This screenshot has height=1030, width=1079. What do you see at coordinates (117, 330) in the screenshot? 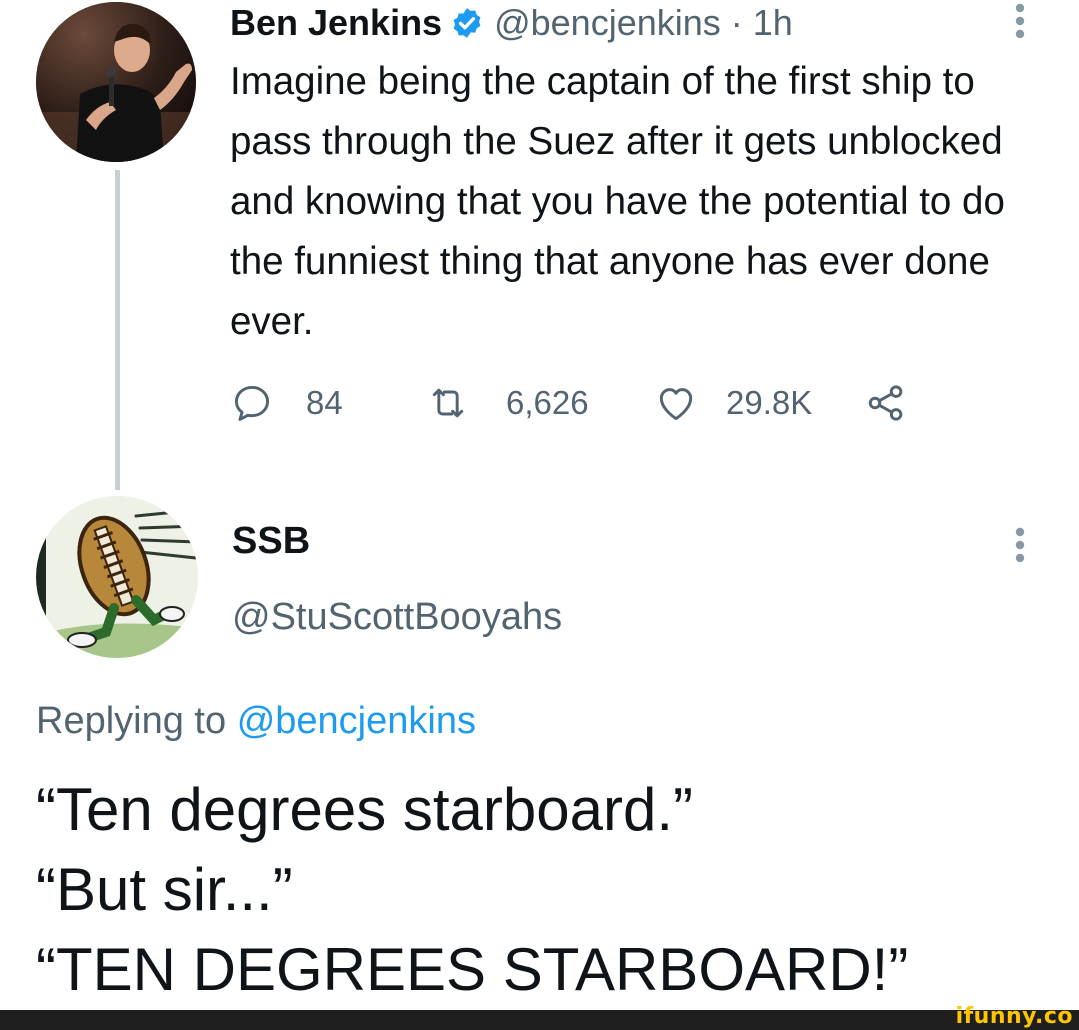
I see `thread-connector-line` at bounding box center [117, 330].